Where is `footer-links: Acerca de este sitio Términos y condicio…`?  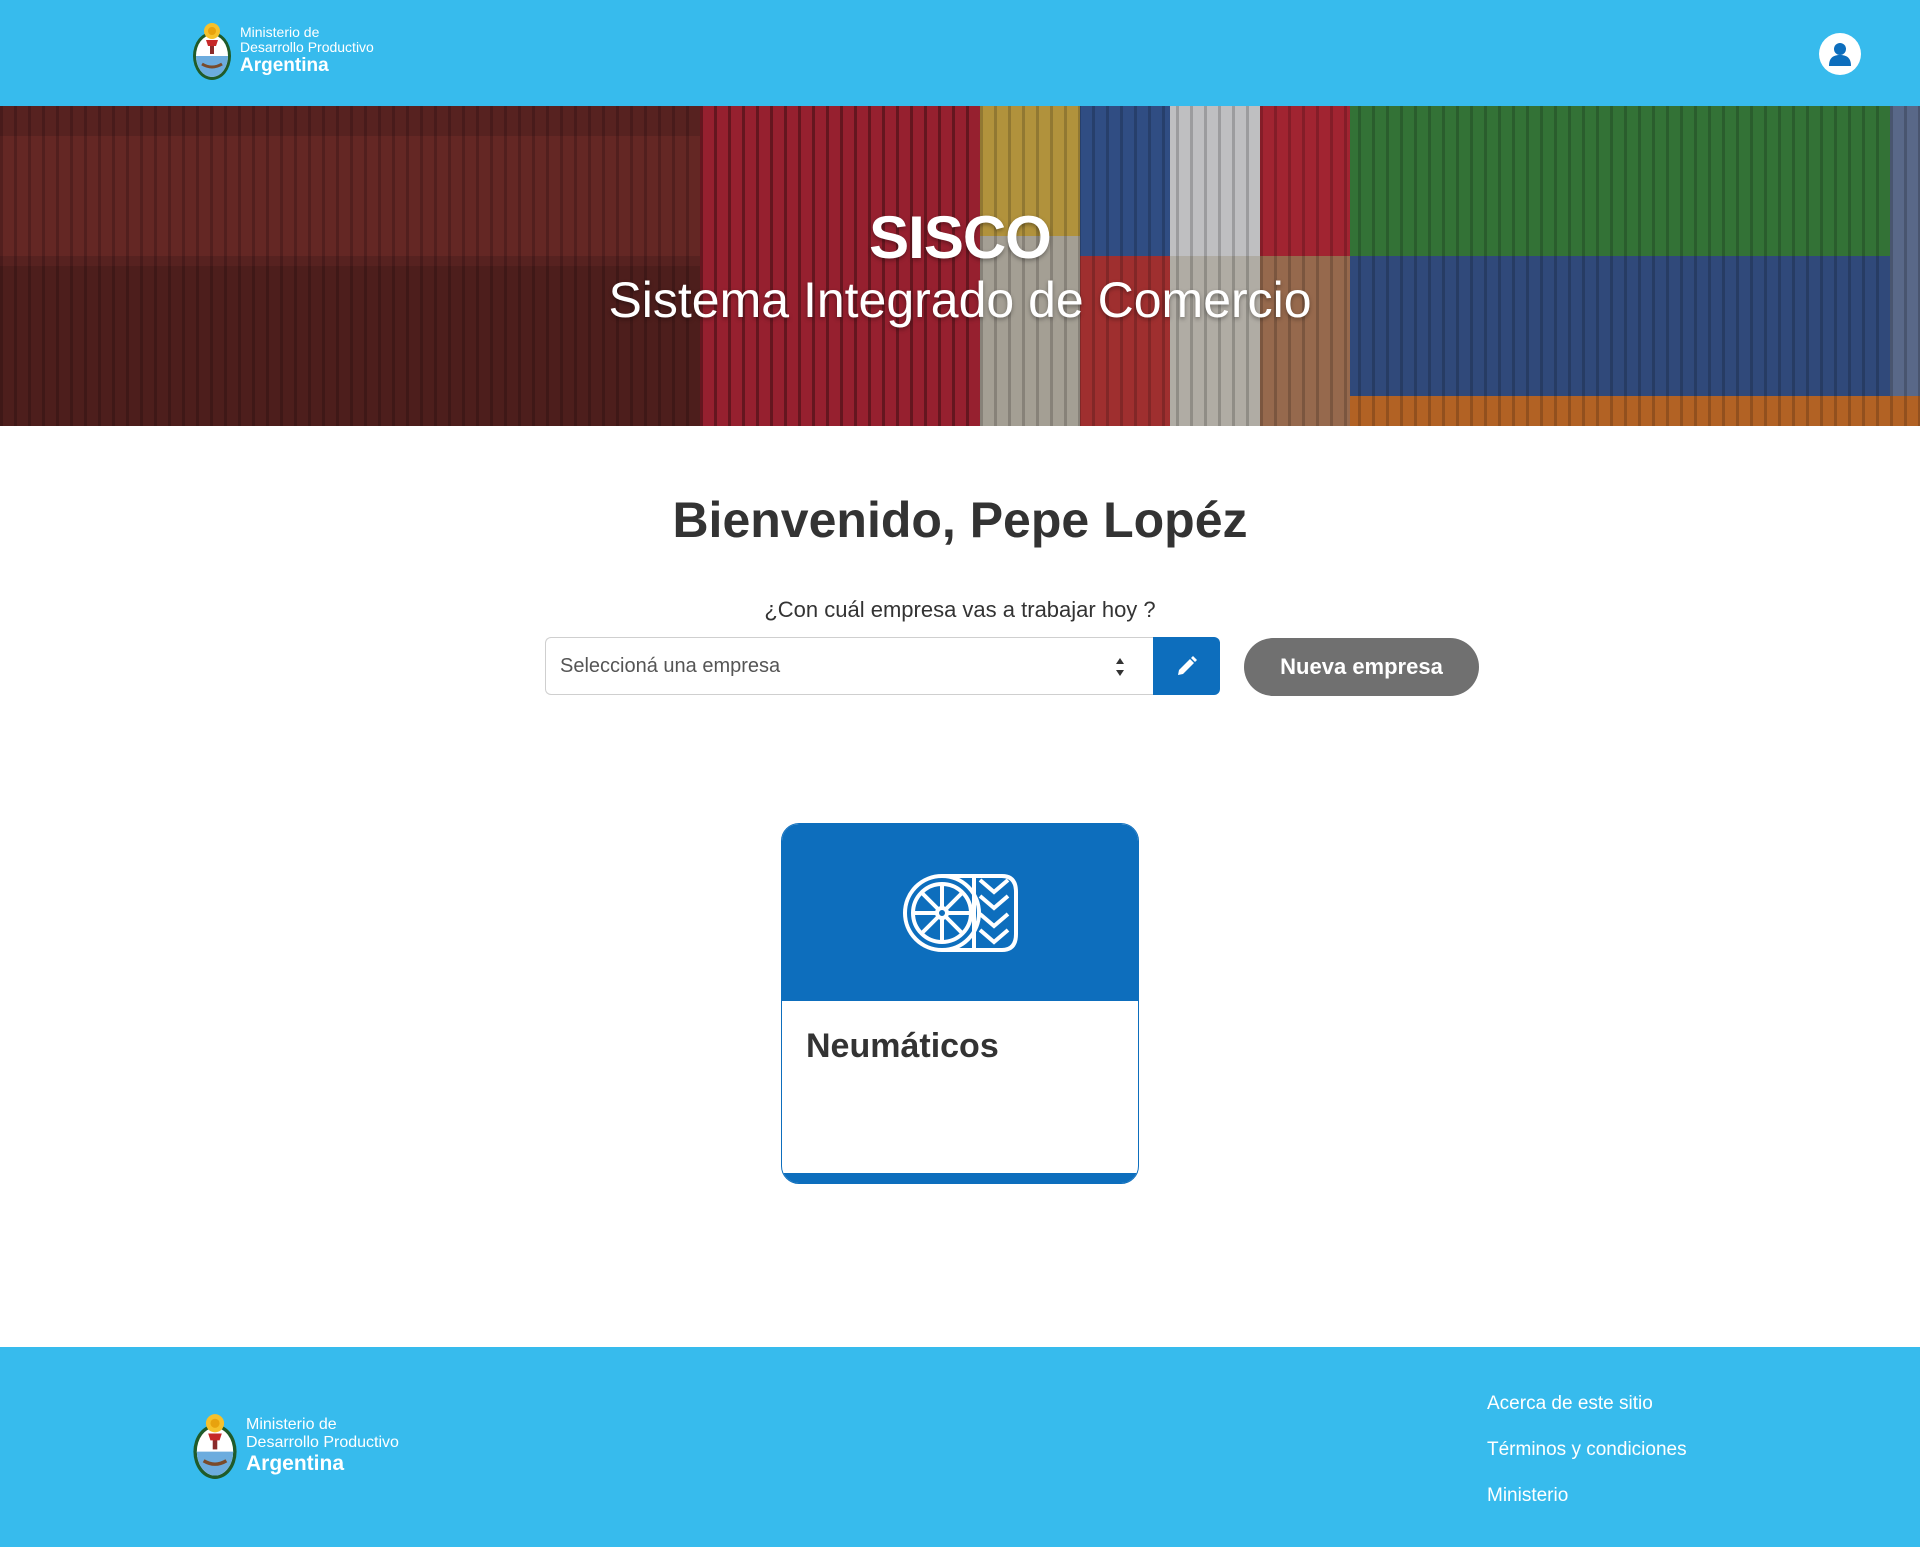
footer-links: Acerca de este sitio Términos y condicio… is located at coordinates (1587, 1461).